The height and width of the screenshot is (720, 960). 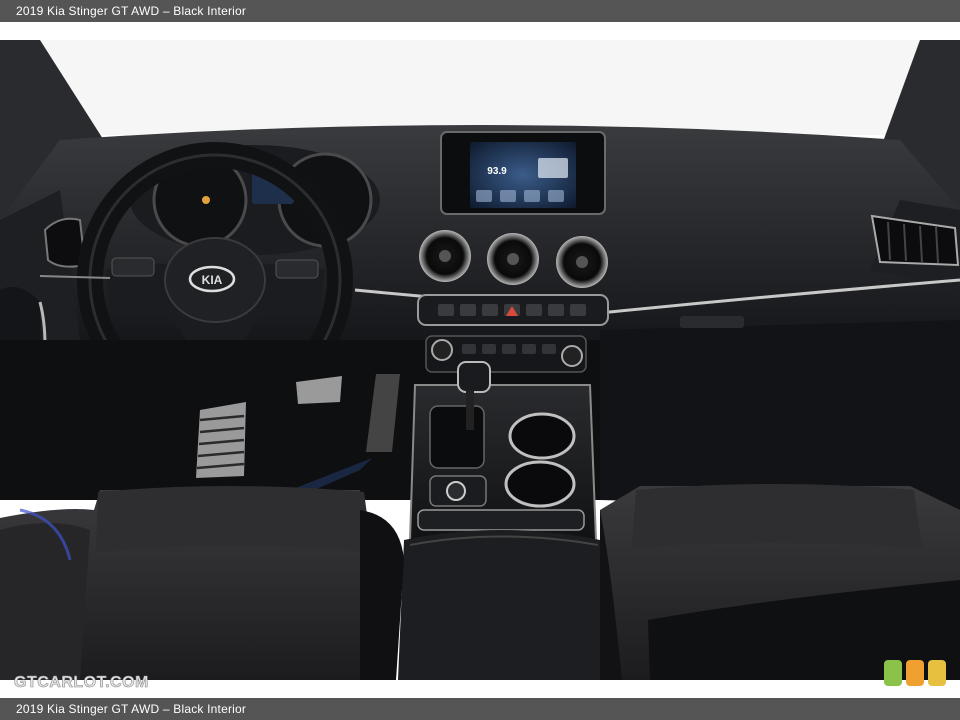 I want to click on svg-text: KIA, so click(x=212, y=280).